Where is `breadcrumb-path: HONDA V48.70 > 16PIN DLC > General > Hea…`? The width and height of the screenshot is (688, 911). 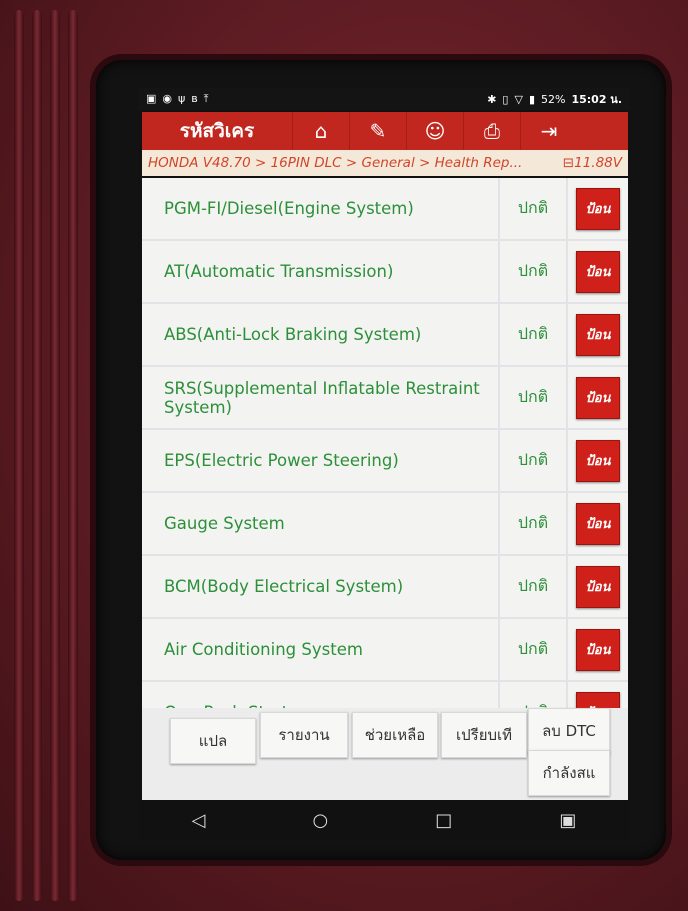
breadcrumb-path: HONDA V48.70 > 16PIN DLC > General > Hea… is located at coordinates (335, 163).